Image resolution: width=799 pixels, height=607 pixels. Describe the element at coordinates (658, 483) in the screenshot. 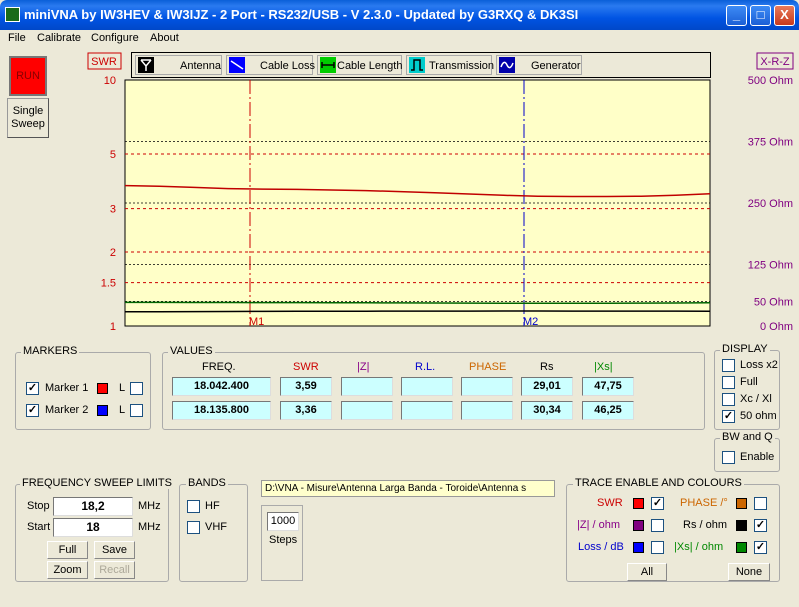

I see `trace-title: TRACE ENABLE AND COLOURS` at that location.